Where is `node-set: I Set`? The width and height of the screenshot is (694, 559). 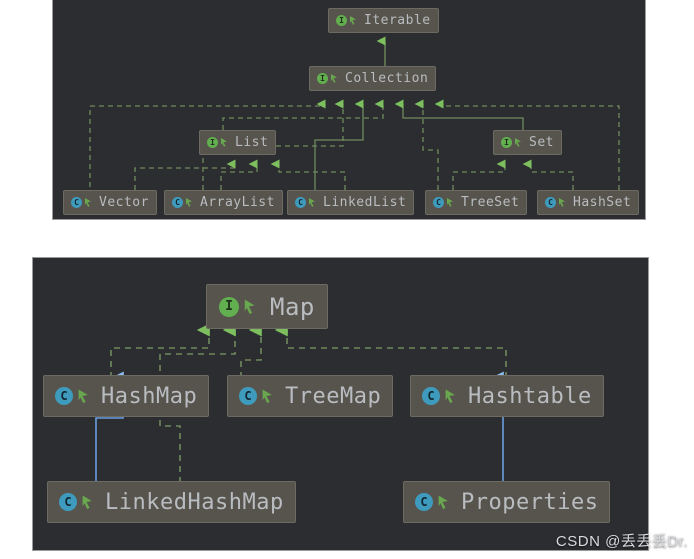 node-set: I Set is located at coordinates (527, 142).